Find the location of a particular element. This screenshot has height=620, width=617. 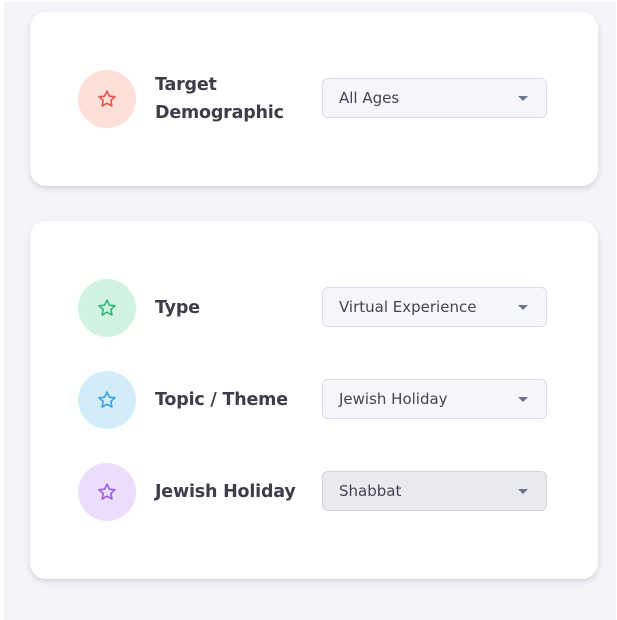

target-demographic-value: All Ages is located at coordinates (369, 98).